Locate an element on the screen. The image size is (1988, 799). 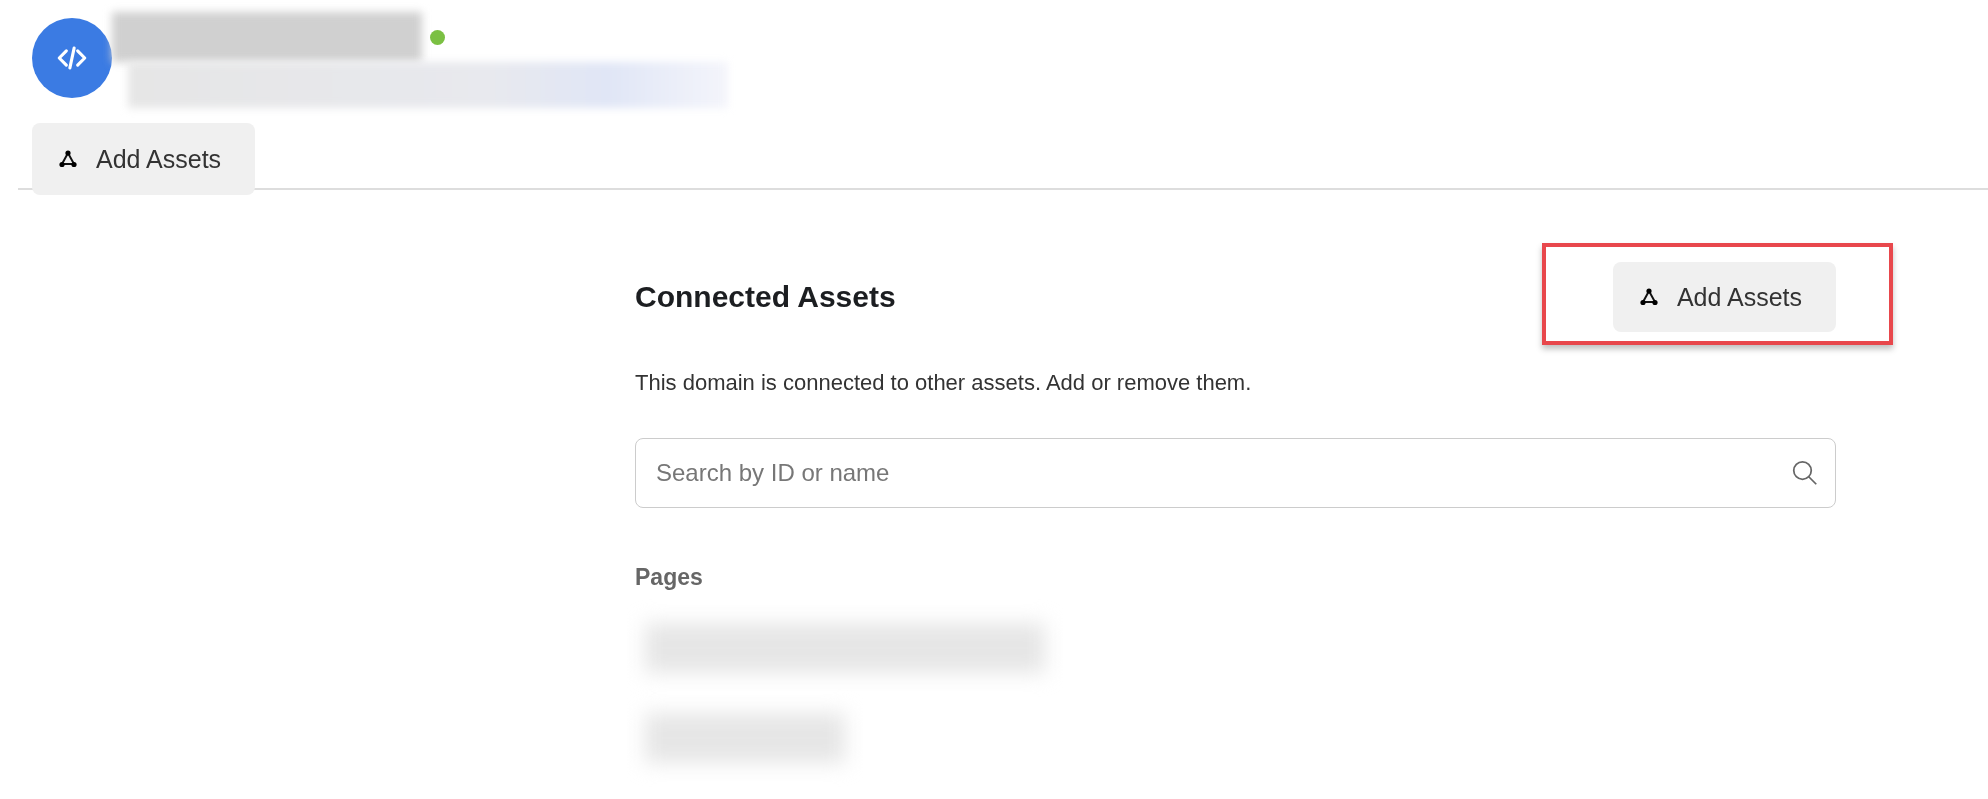
search-icon is located at coordinates (1805, 473).